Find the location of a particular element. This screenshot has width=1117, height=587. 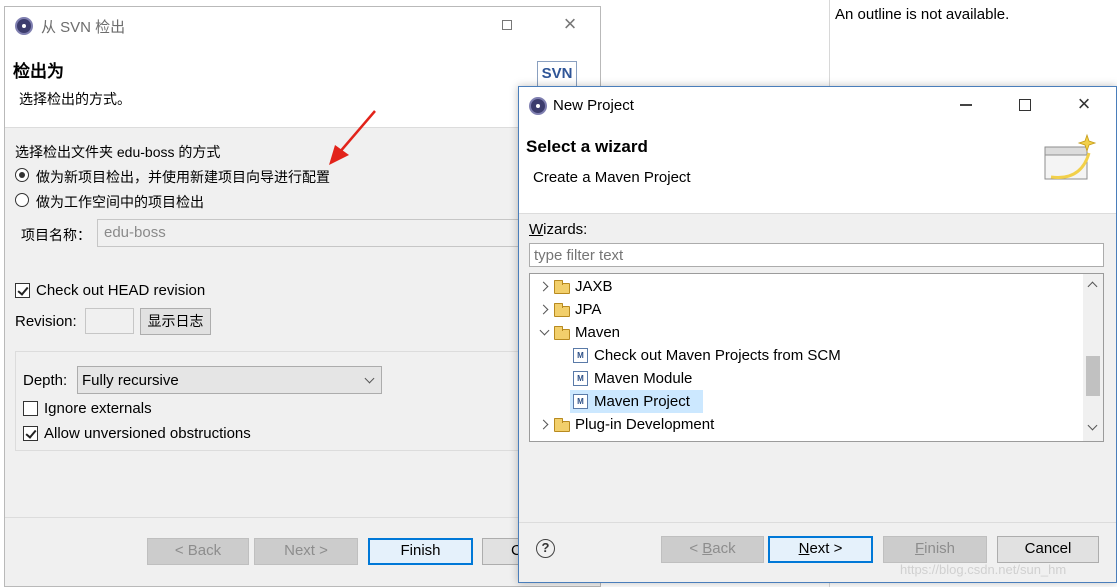

svn-header: 检出为 选择检出的方式。 SVN is located at coordinates (302, 85).